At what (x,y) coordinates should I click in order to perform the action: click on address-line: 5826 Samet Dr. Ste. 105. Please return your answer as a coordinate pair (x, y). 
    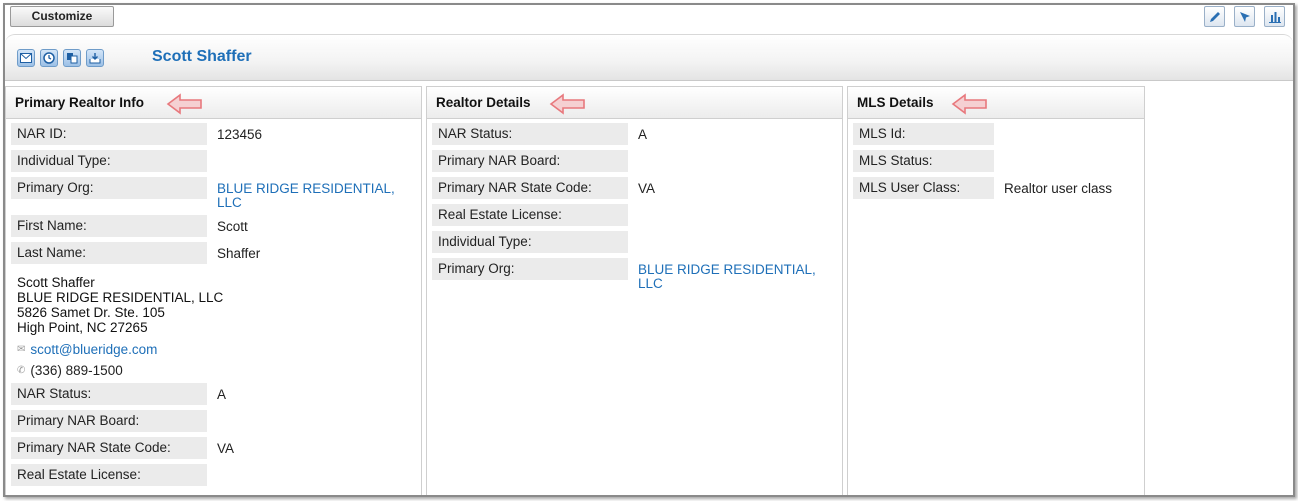
    Looking at the image, I should click on (91, 312).